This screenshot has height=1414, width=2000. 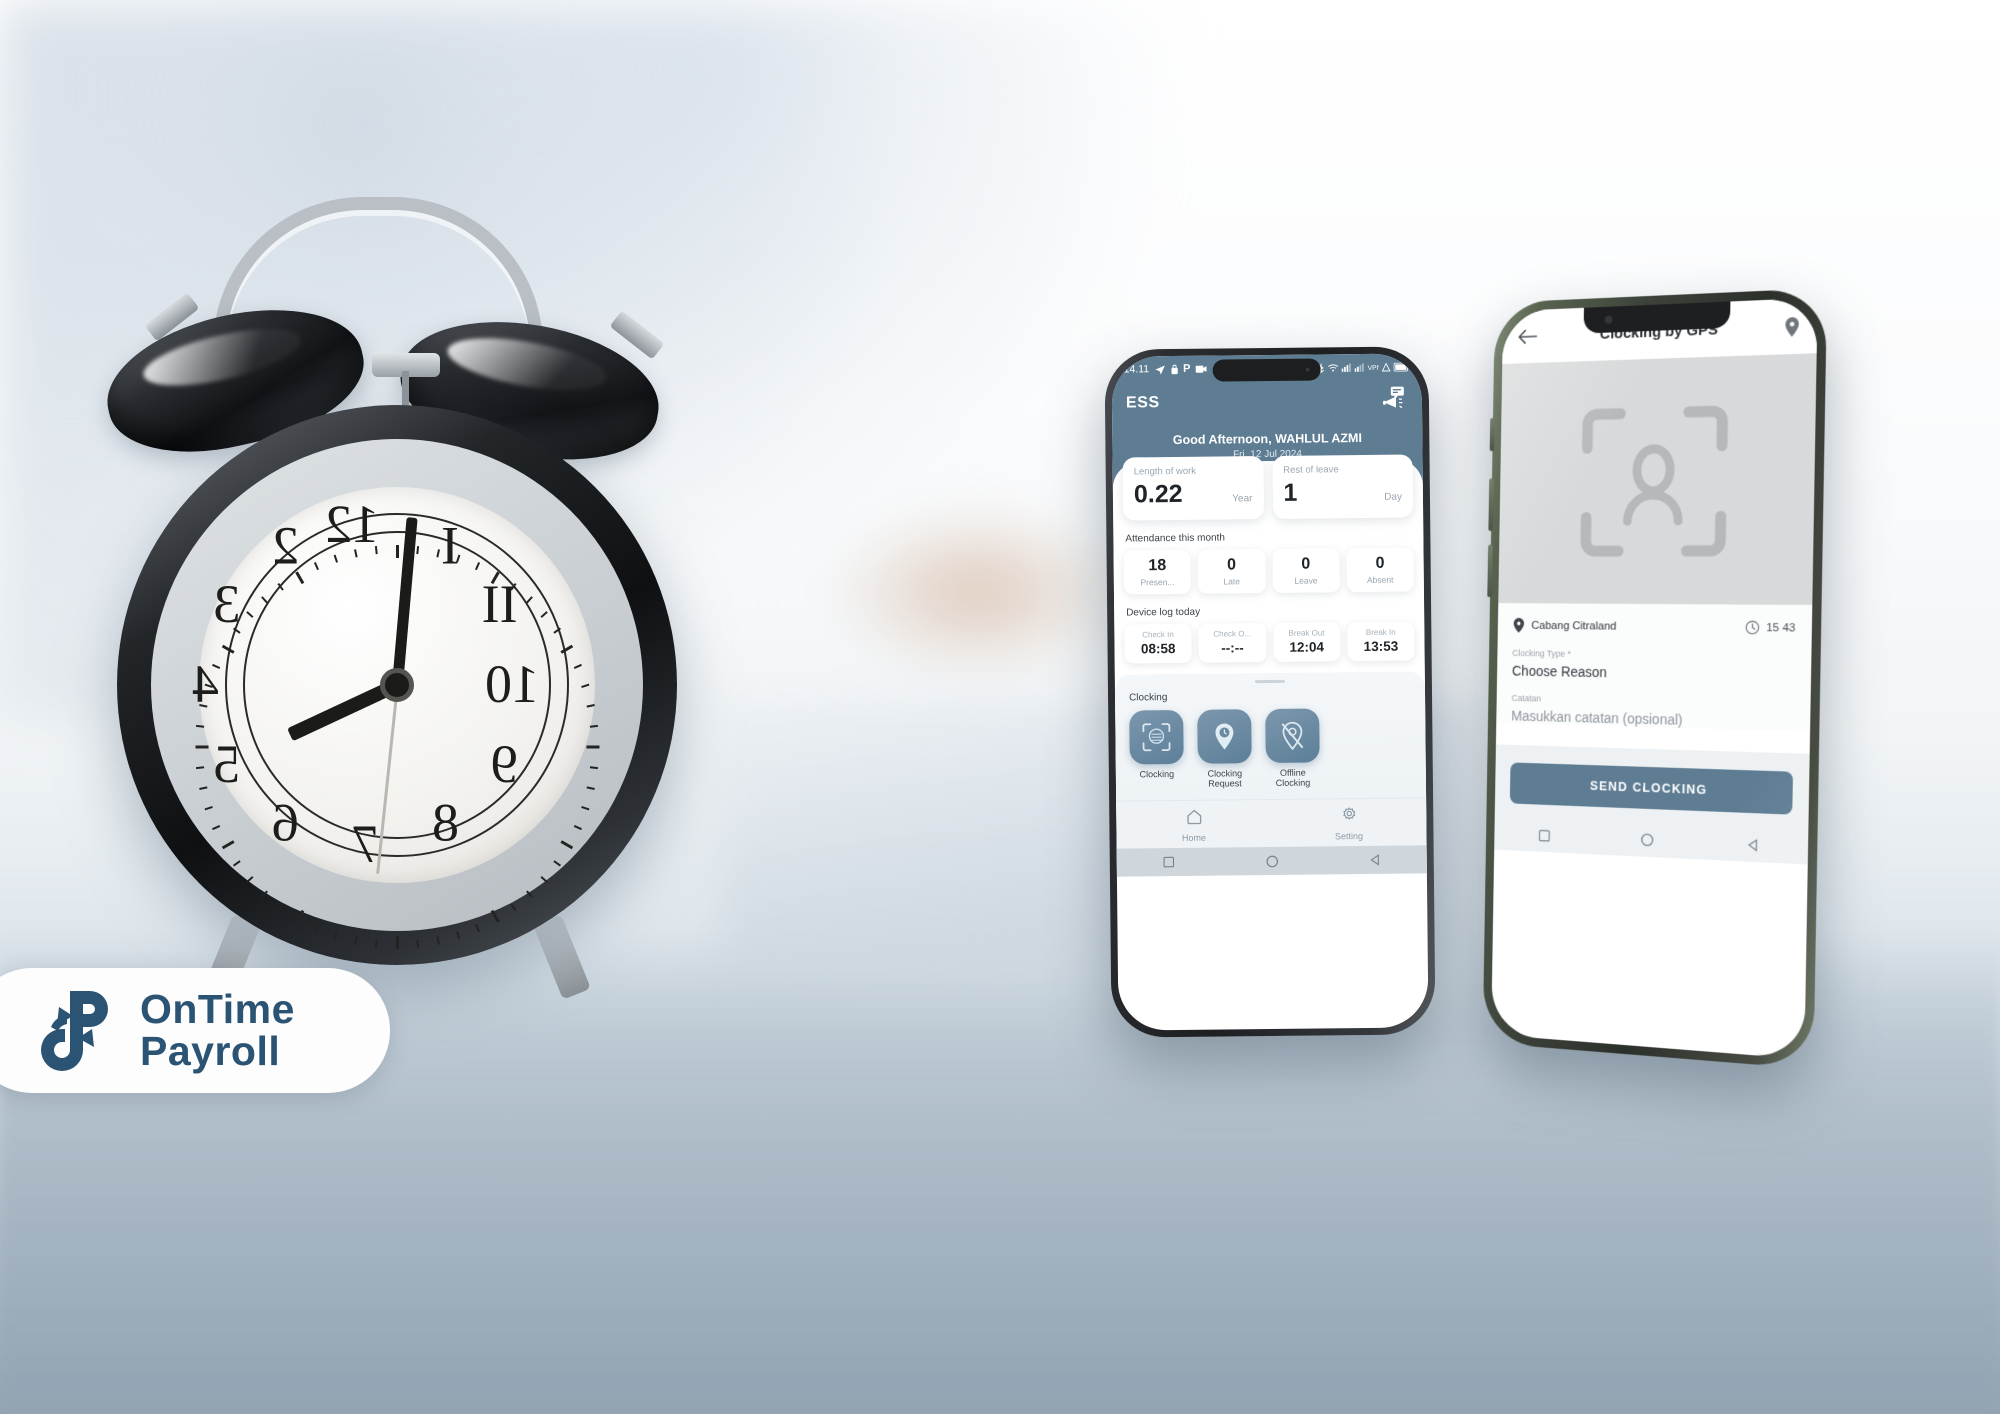 I want to click on clocking-tile-offline-clocking: Offline Clocking, so click(x=1292, y=748).